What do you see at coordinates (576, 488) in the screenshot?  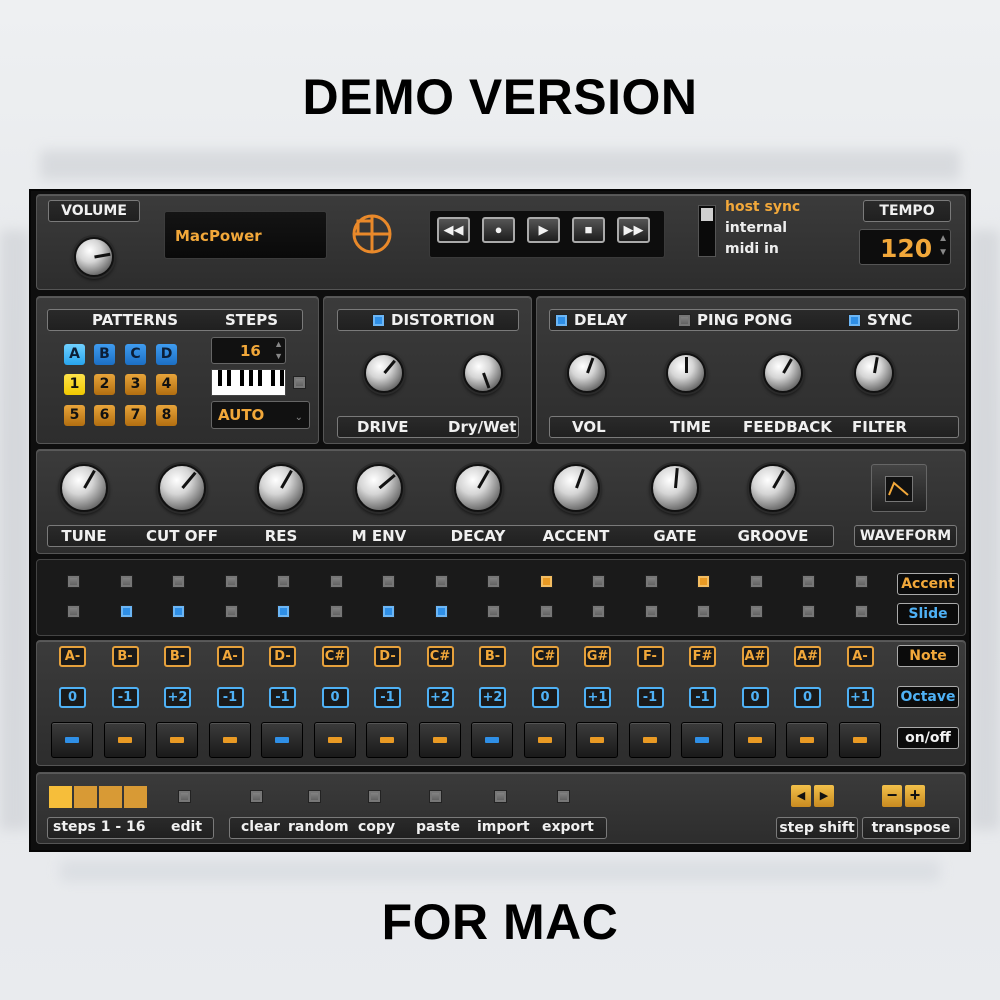 I see `accent-knob` at bounding box center [576, 488].